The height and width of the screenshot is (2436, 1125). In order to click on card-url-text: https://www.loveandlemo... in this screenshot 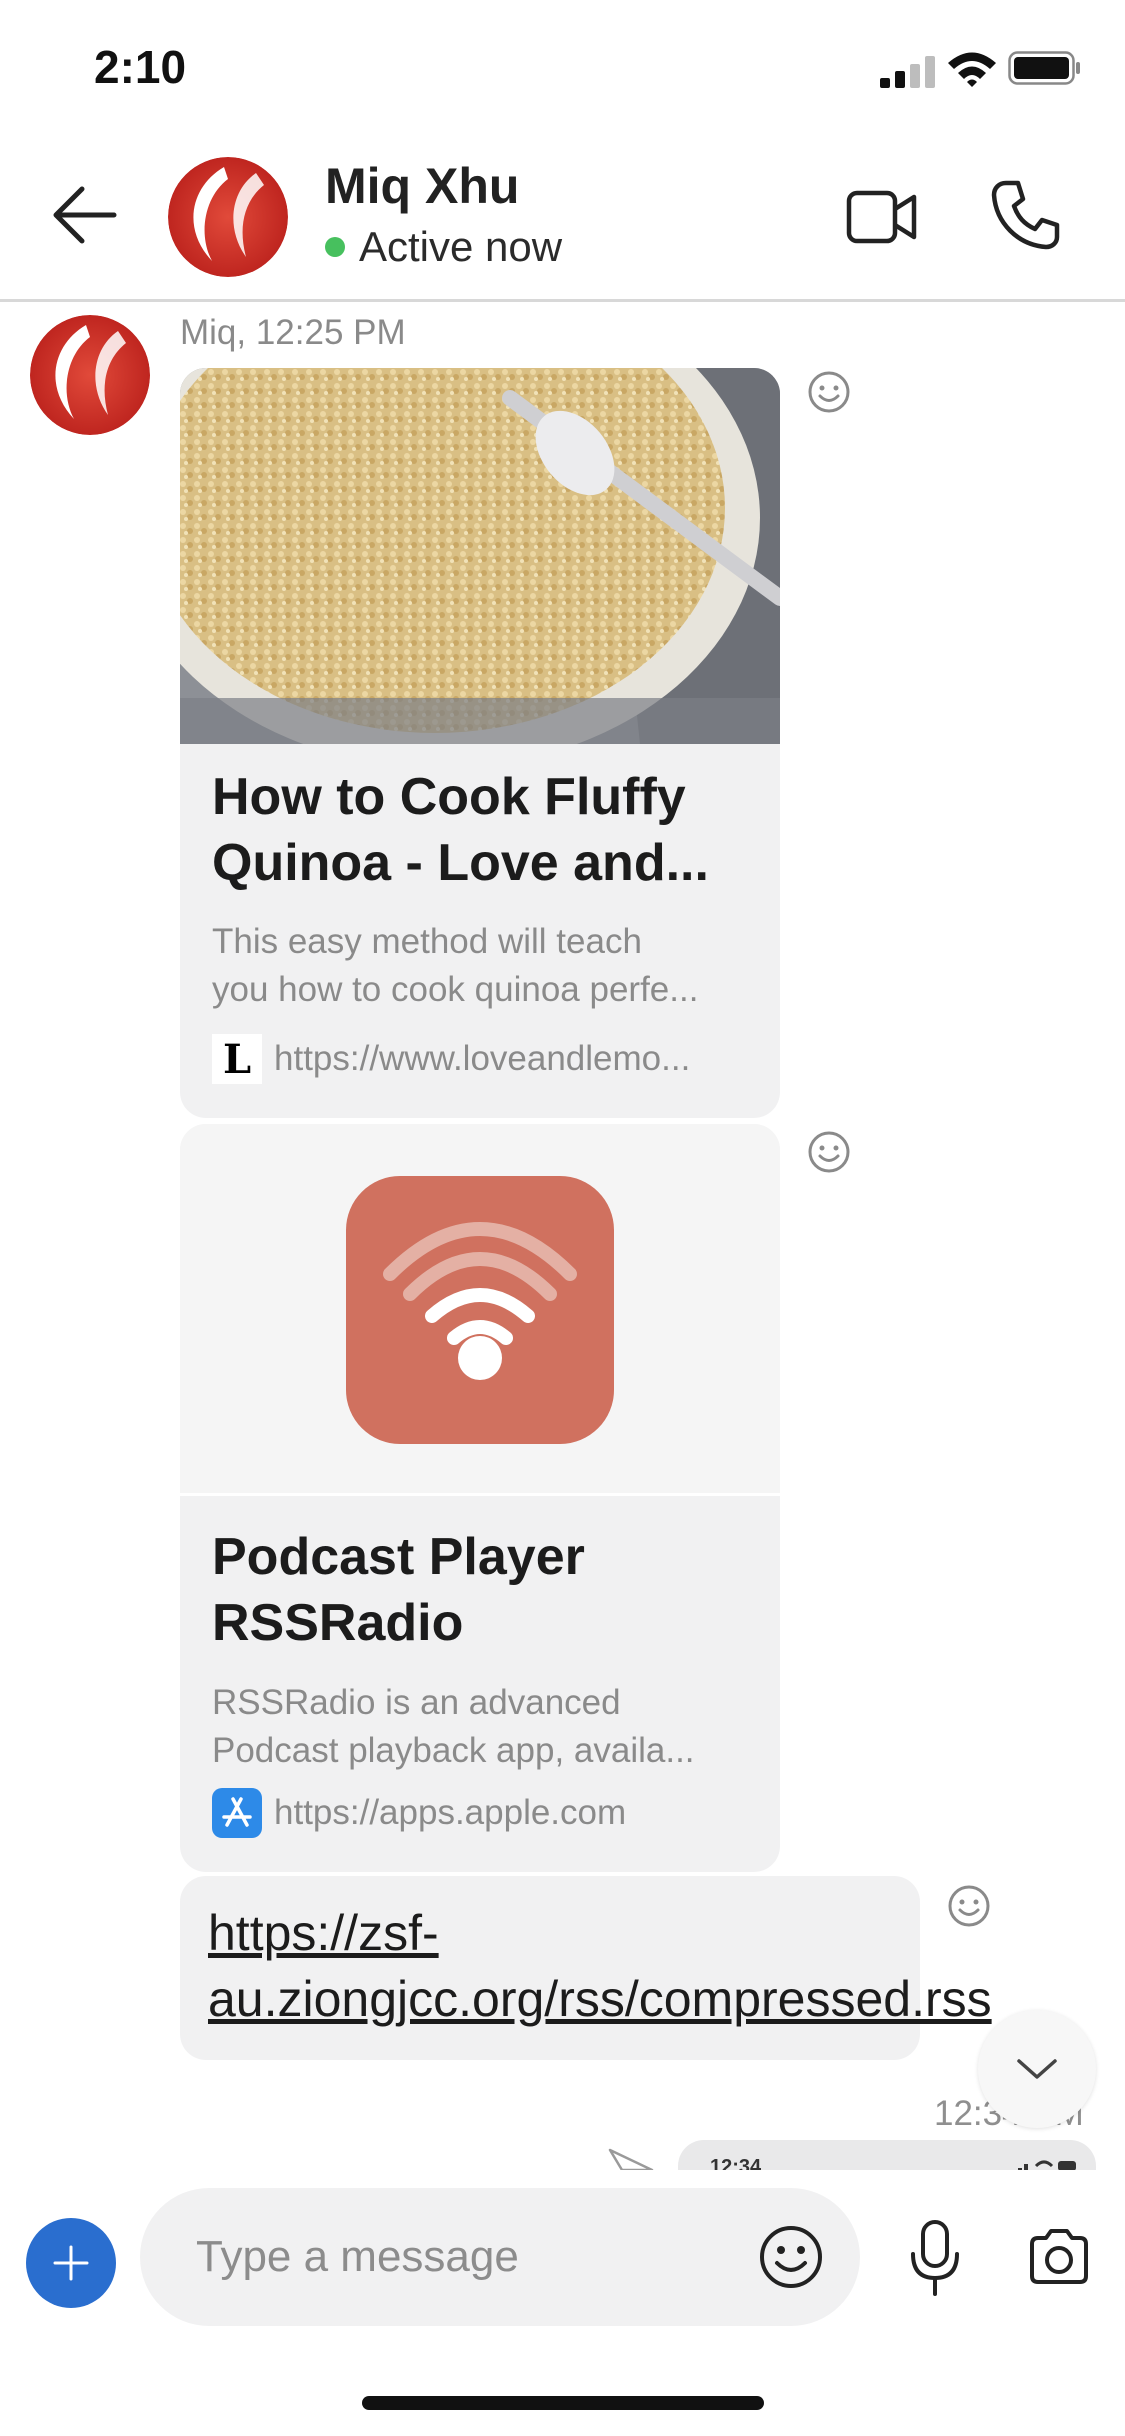, I will do `click(482, 1058)`.